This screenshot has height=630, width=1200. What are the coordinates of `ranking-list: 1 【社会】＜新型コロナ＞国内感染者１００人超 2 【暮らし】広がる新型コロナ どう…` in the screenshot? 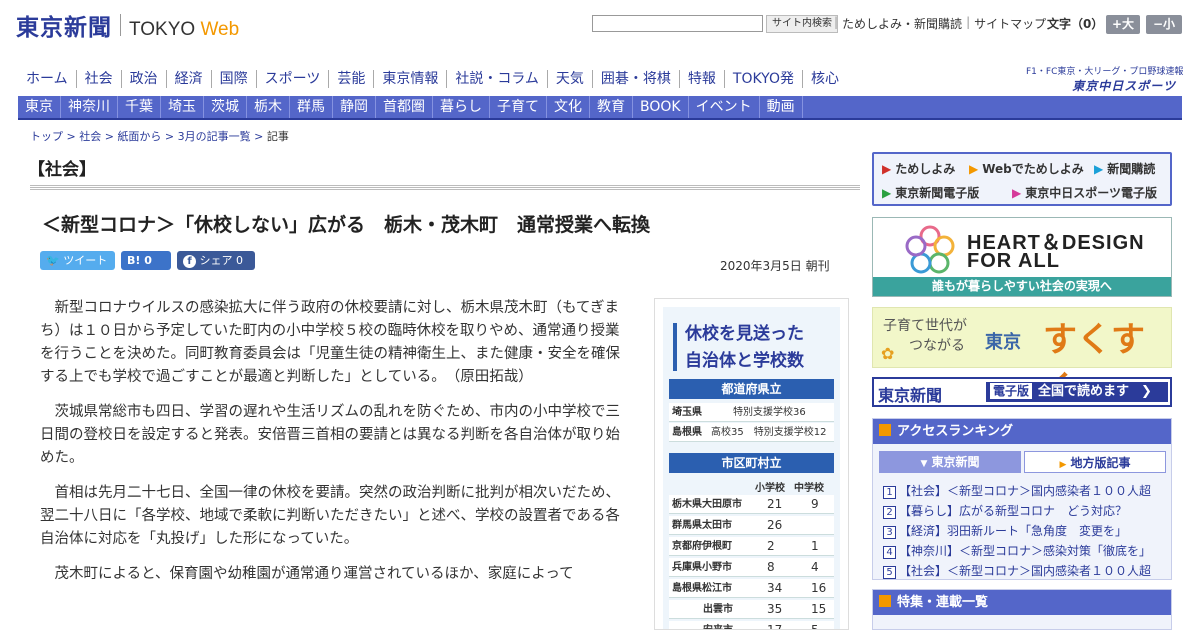 It's located at (1023, 531).